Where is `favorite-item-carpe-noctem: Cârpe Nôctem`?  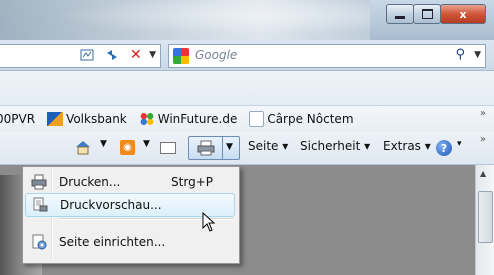 favorite-item-carpe-noctem: Cârpe Nôctem is located at coordinates (301, 119).